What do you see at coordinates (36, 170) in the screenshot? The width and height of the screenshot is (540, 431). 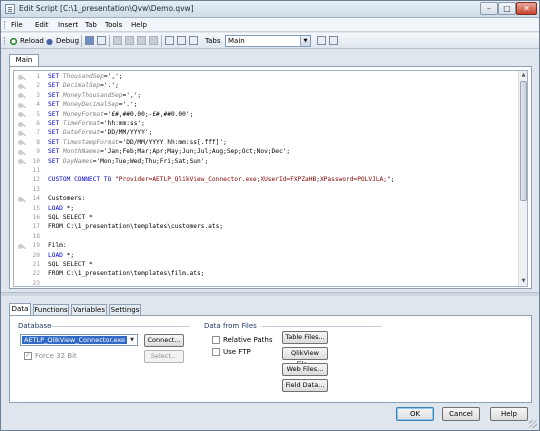 I see `line-number: 11` at bounding box center [36, 170].